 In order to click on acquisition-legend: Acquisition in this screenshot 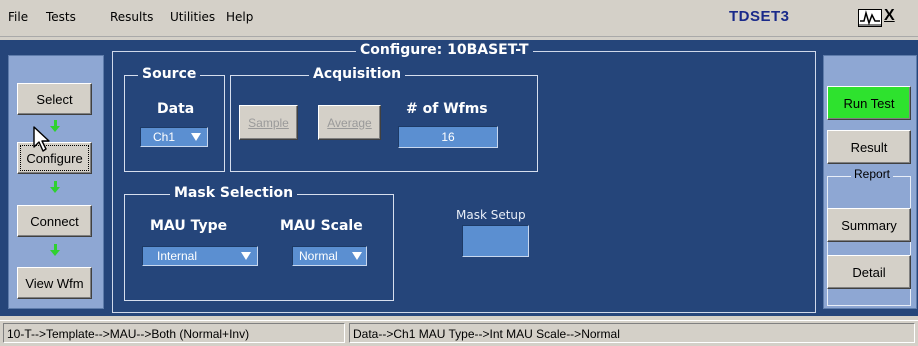, I will do `click(357, 74)`.